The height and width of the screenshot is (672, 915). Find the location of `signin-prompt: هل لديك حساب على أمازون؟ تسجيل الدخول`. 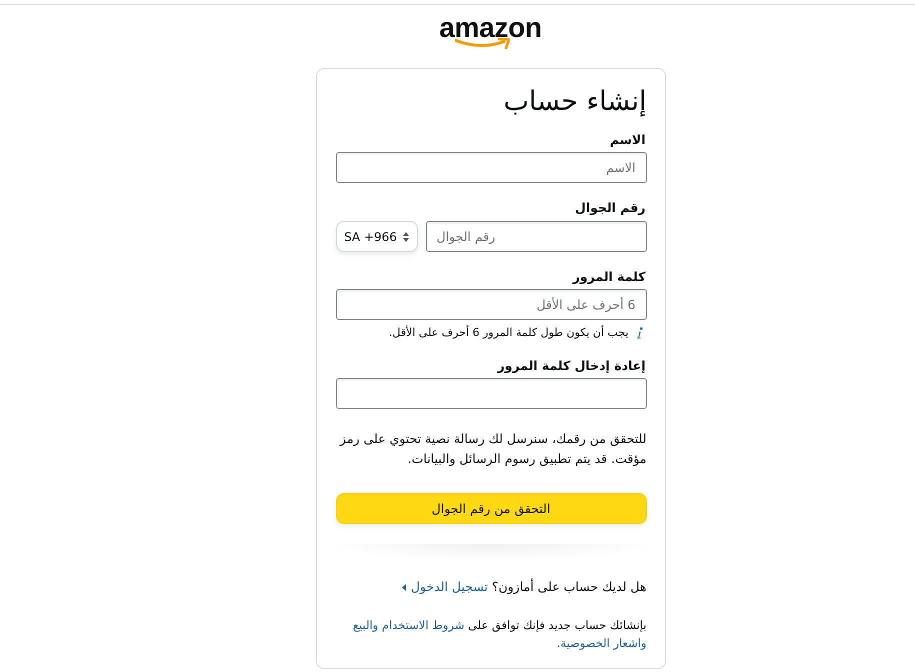

signin-prompt: هل لديك حساب على أمازون؟ تسجيل الدخول is located at coordinates (491, 587).